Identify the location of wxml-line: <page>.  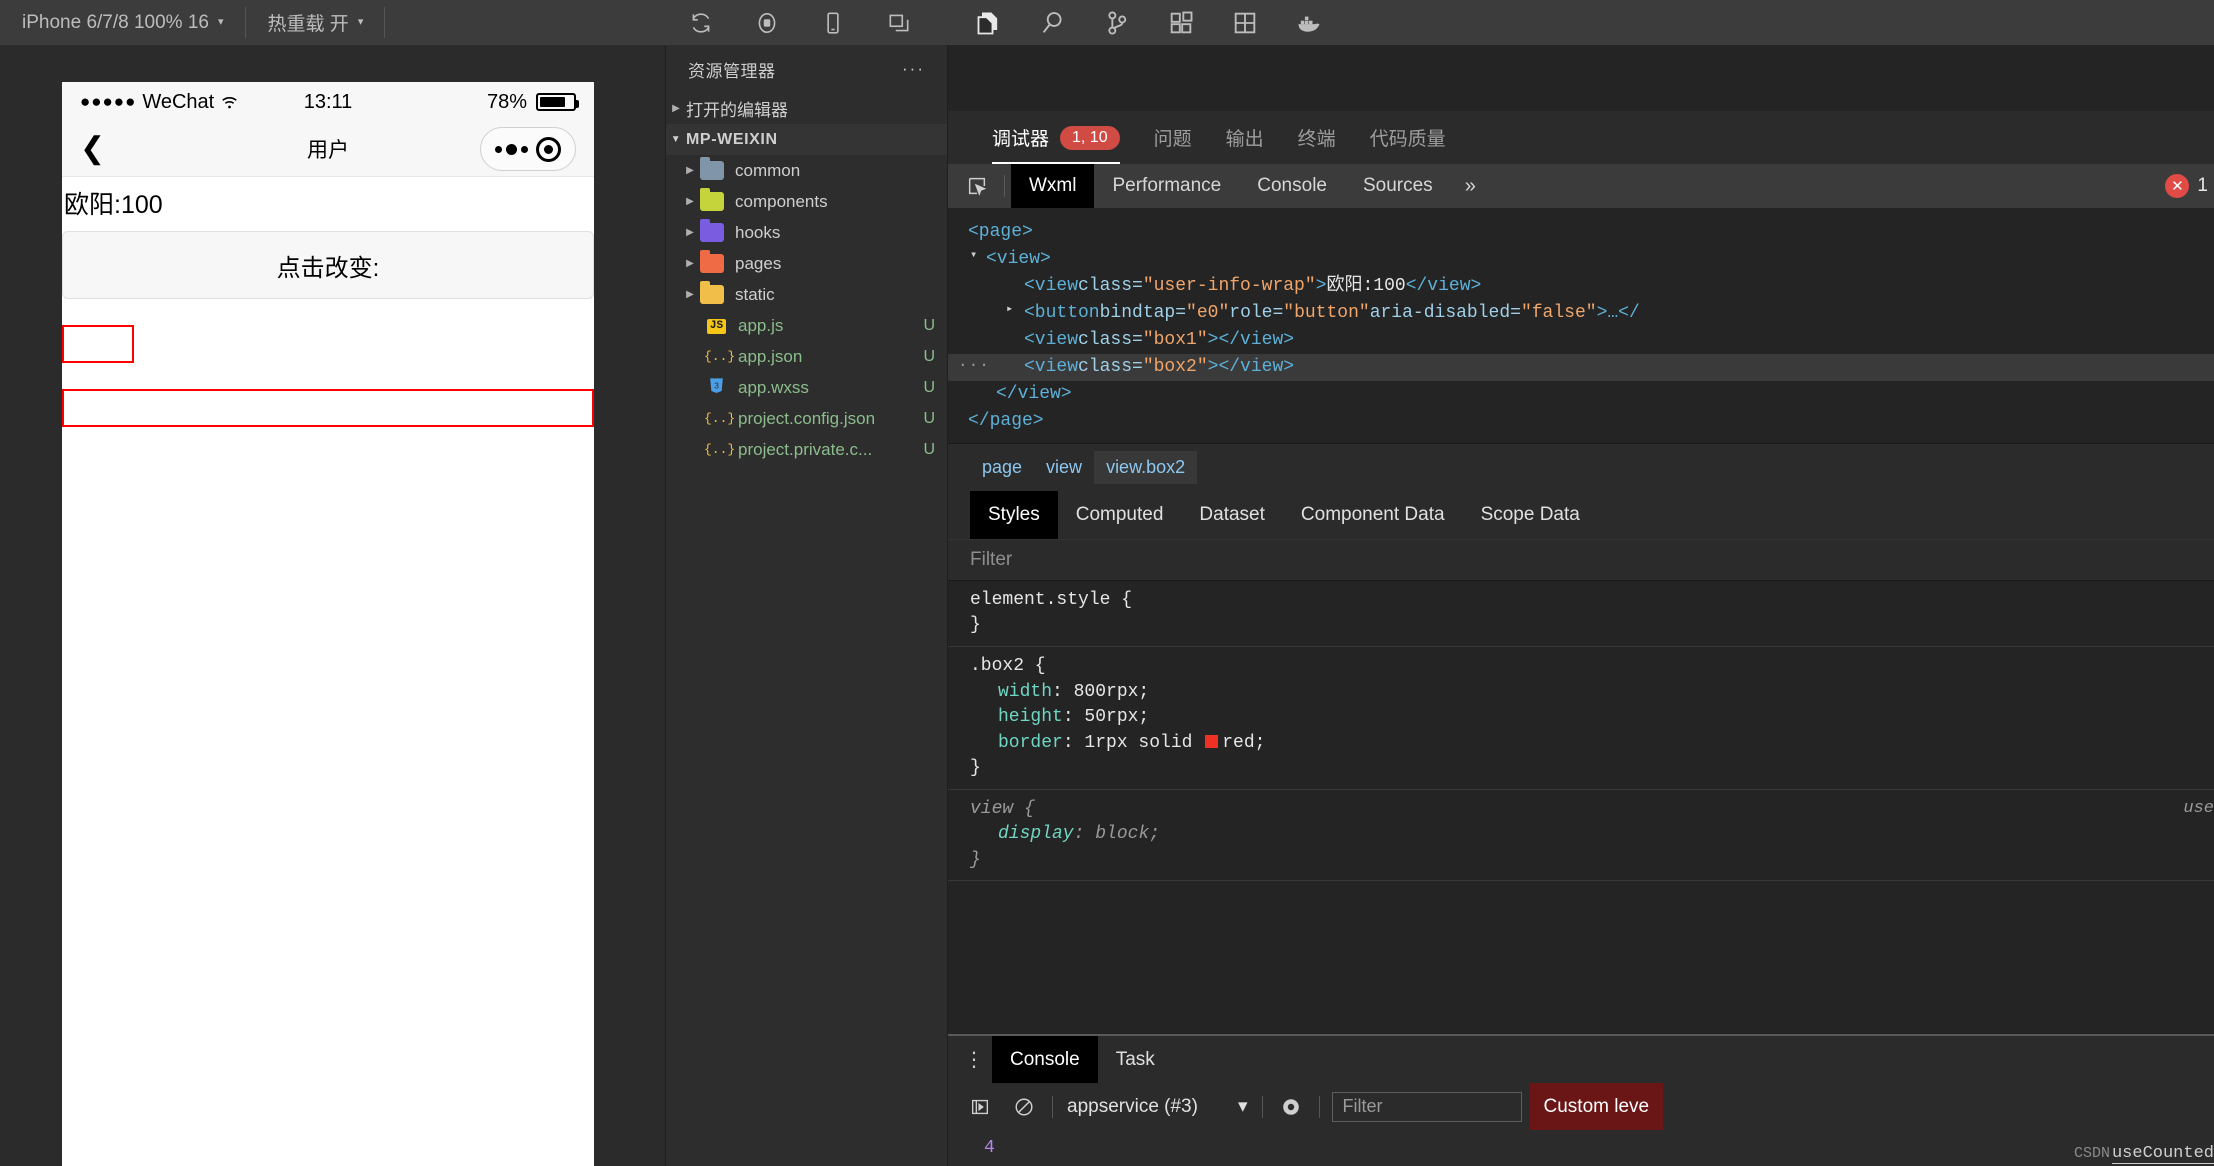
(1581, 231).